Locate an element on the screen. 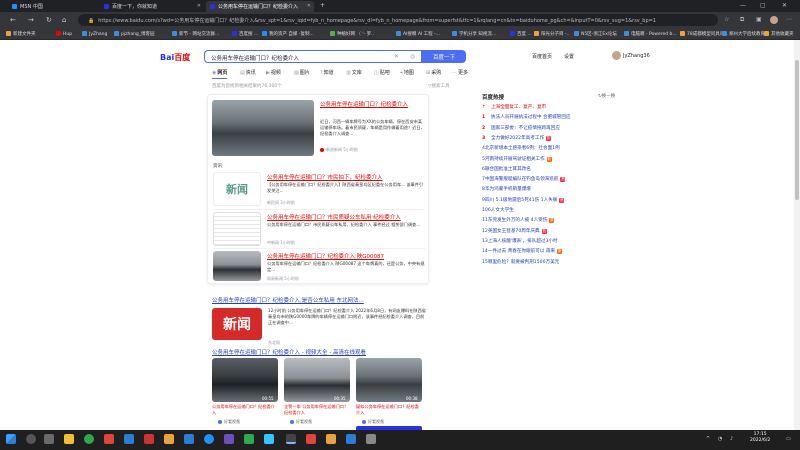 Image resolution: width=800 pixels, height=450 pixels. bookmark-folder-other: 其他收藏夹 is located at coordinates (779, 34).